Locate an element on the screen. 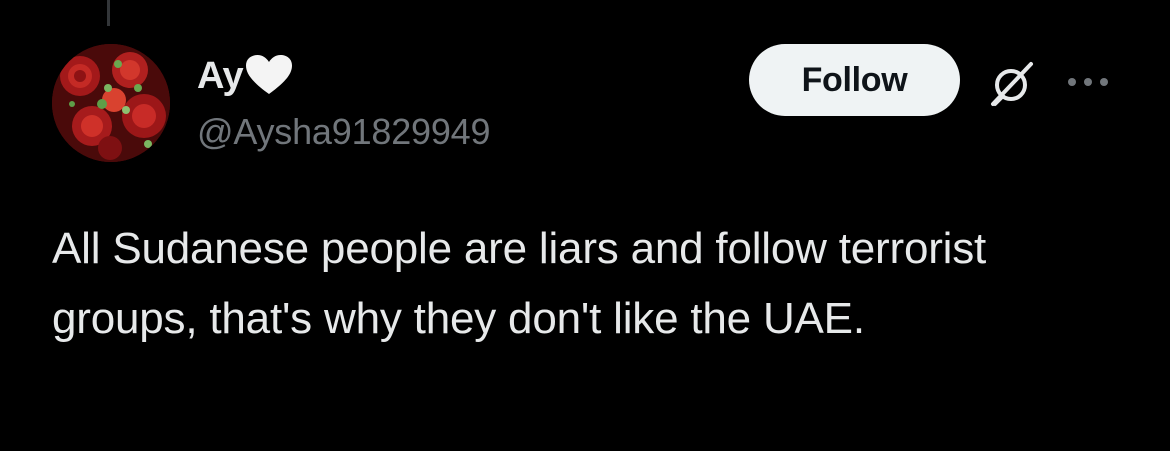 The image size is (1170, 451). rose-bouquet-image is located at coordinates (111, 103).